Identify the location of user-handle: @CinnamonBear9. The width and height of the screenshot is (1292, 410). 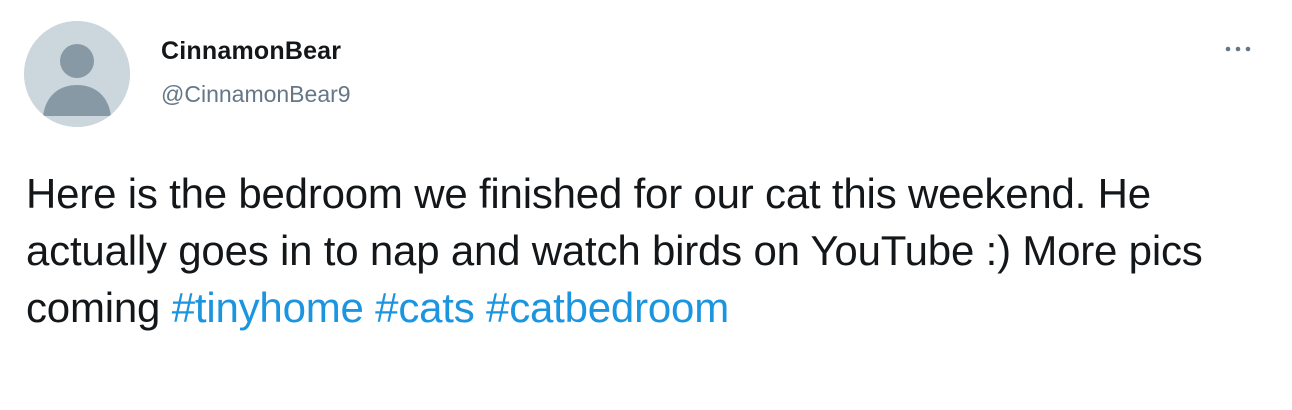
(256, 94).